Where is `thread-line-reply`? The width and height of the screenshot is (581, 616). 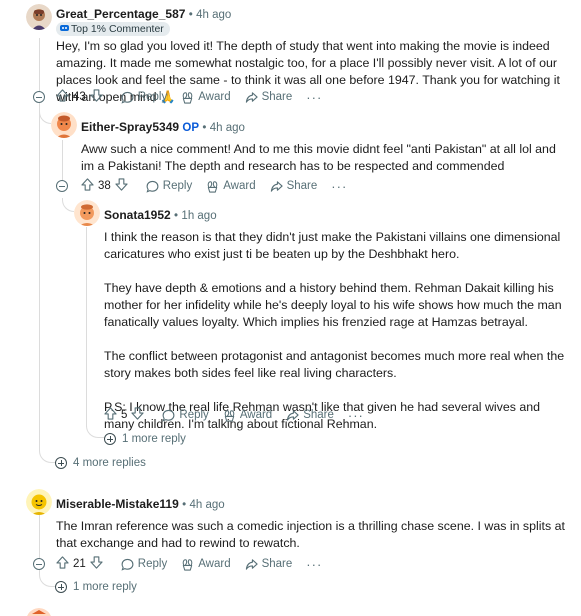
thread-line-reply is located at coordinates (62, 162).